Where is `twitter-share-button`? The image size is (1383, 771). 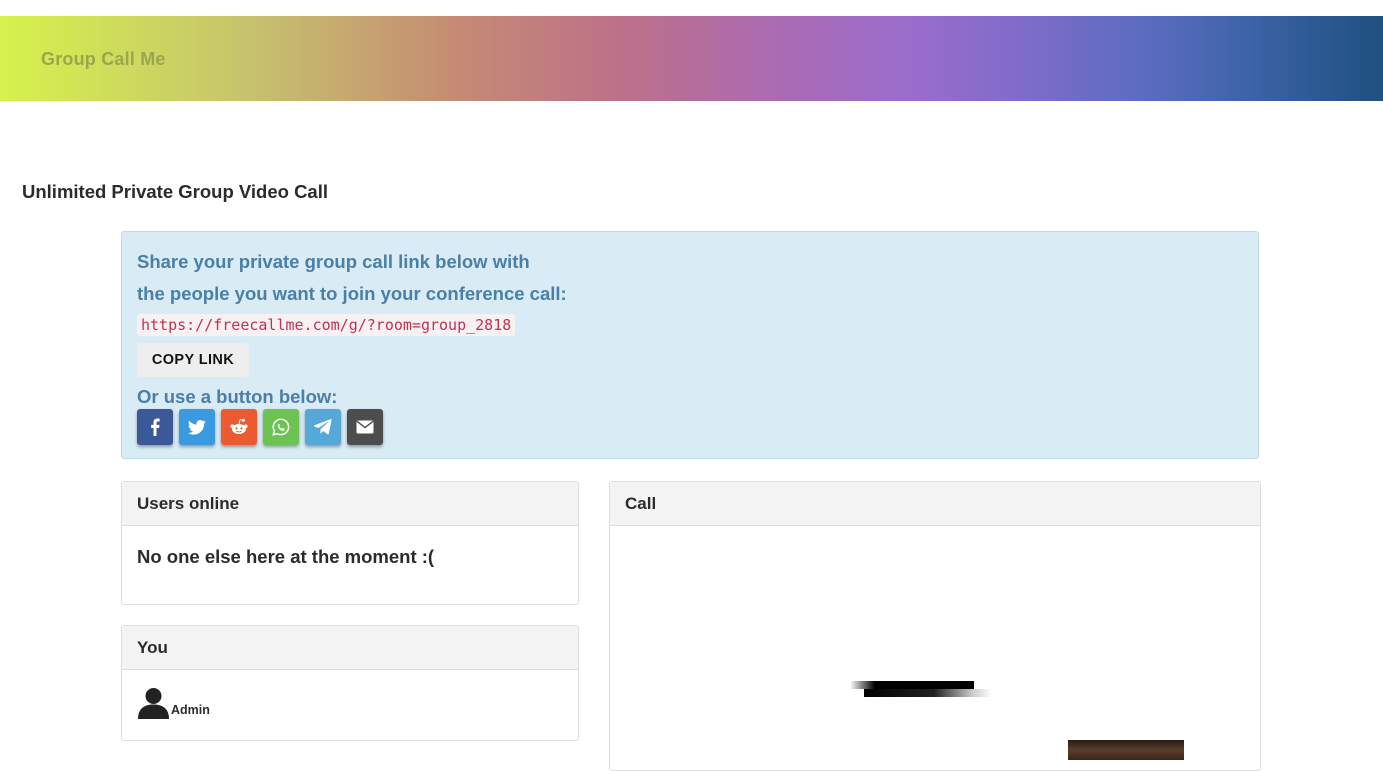
twitter-share-button is located at coordinates (197, 427).